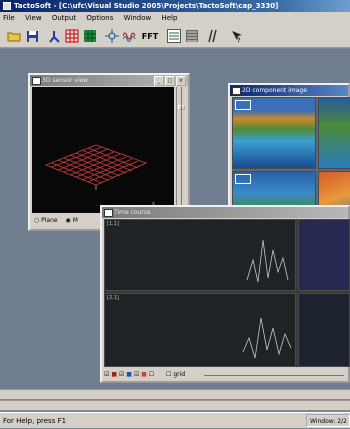  I want to click on 3d-sensor-mesh: y x, so click(99, 178).